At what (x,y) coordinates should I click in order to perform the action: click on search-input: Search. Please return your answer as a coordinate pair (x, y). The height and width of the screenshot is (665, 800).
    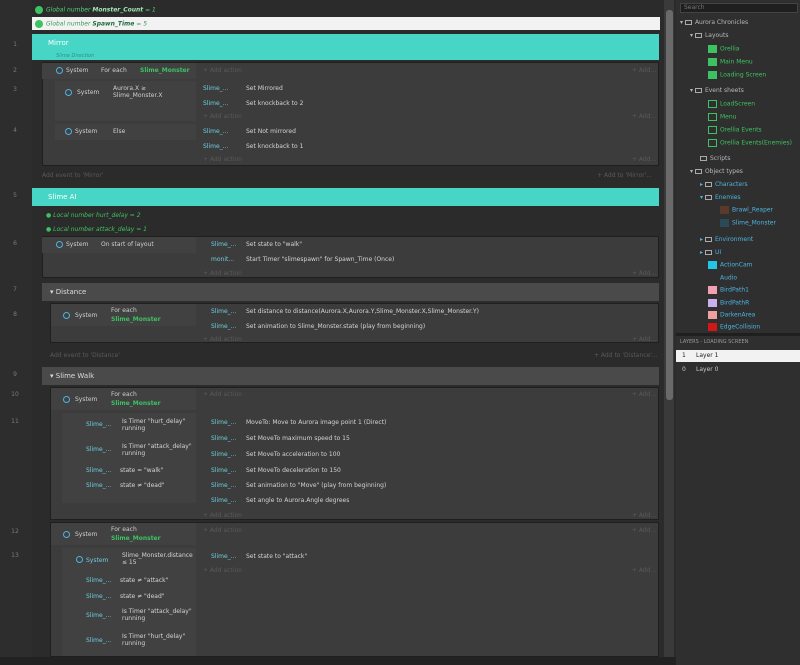
    Looking at the image, I should click on (739, 8).